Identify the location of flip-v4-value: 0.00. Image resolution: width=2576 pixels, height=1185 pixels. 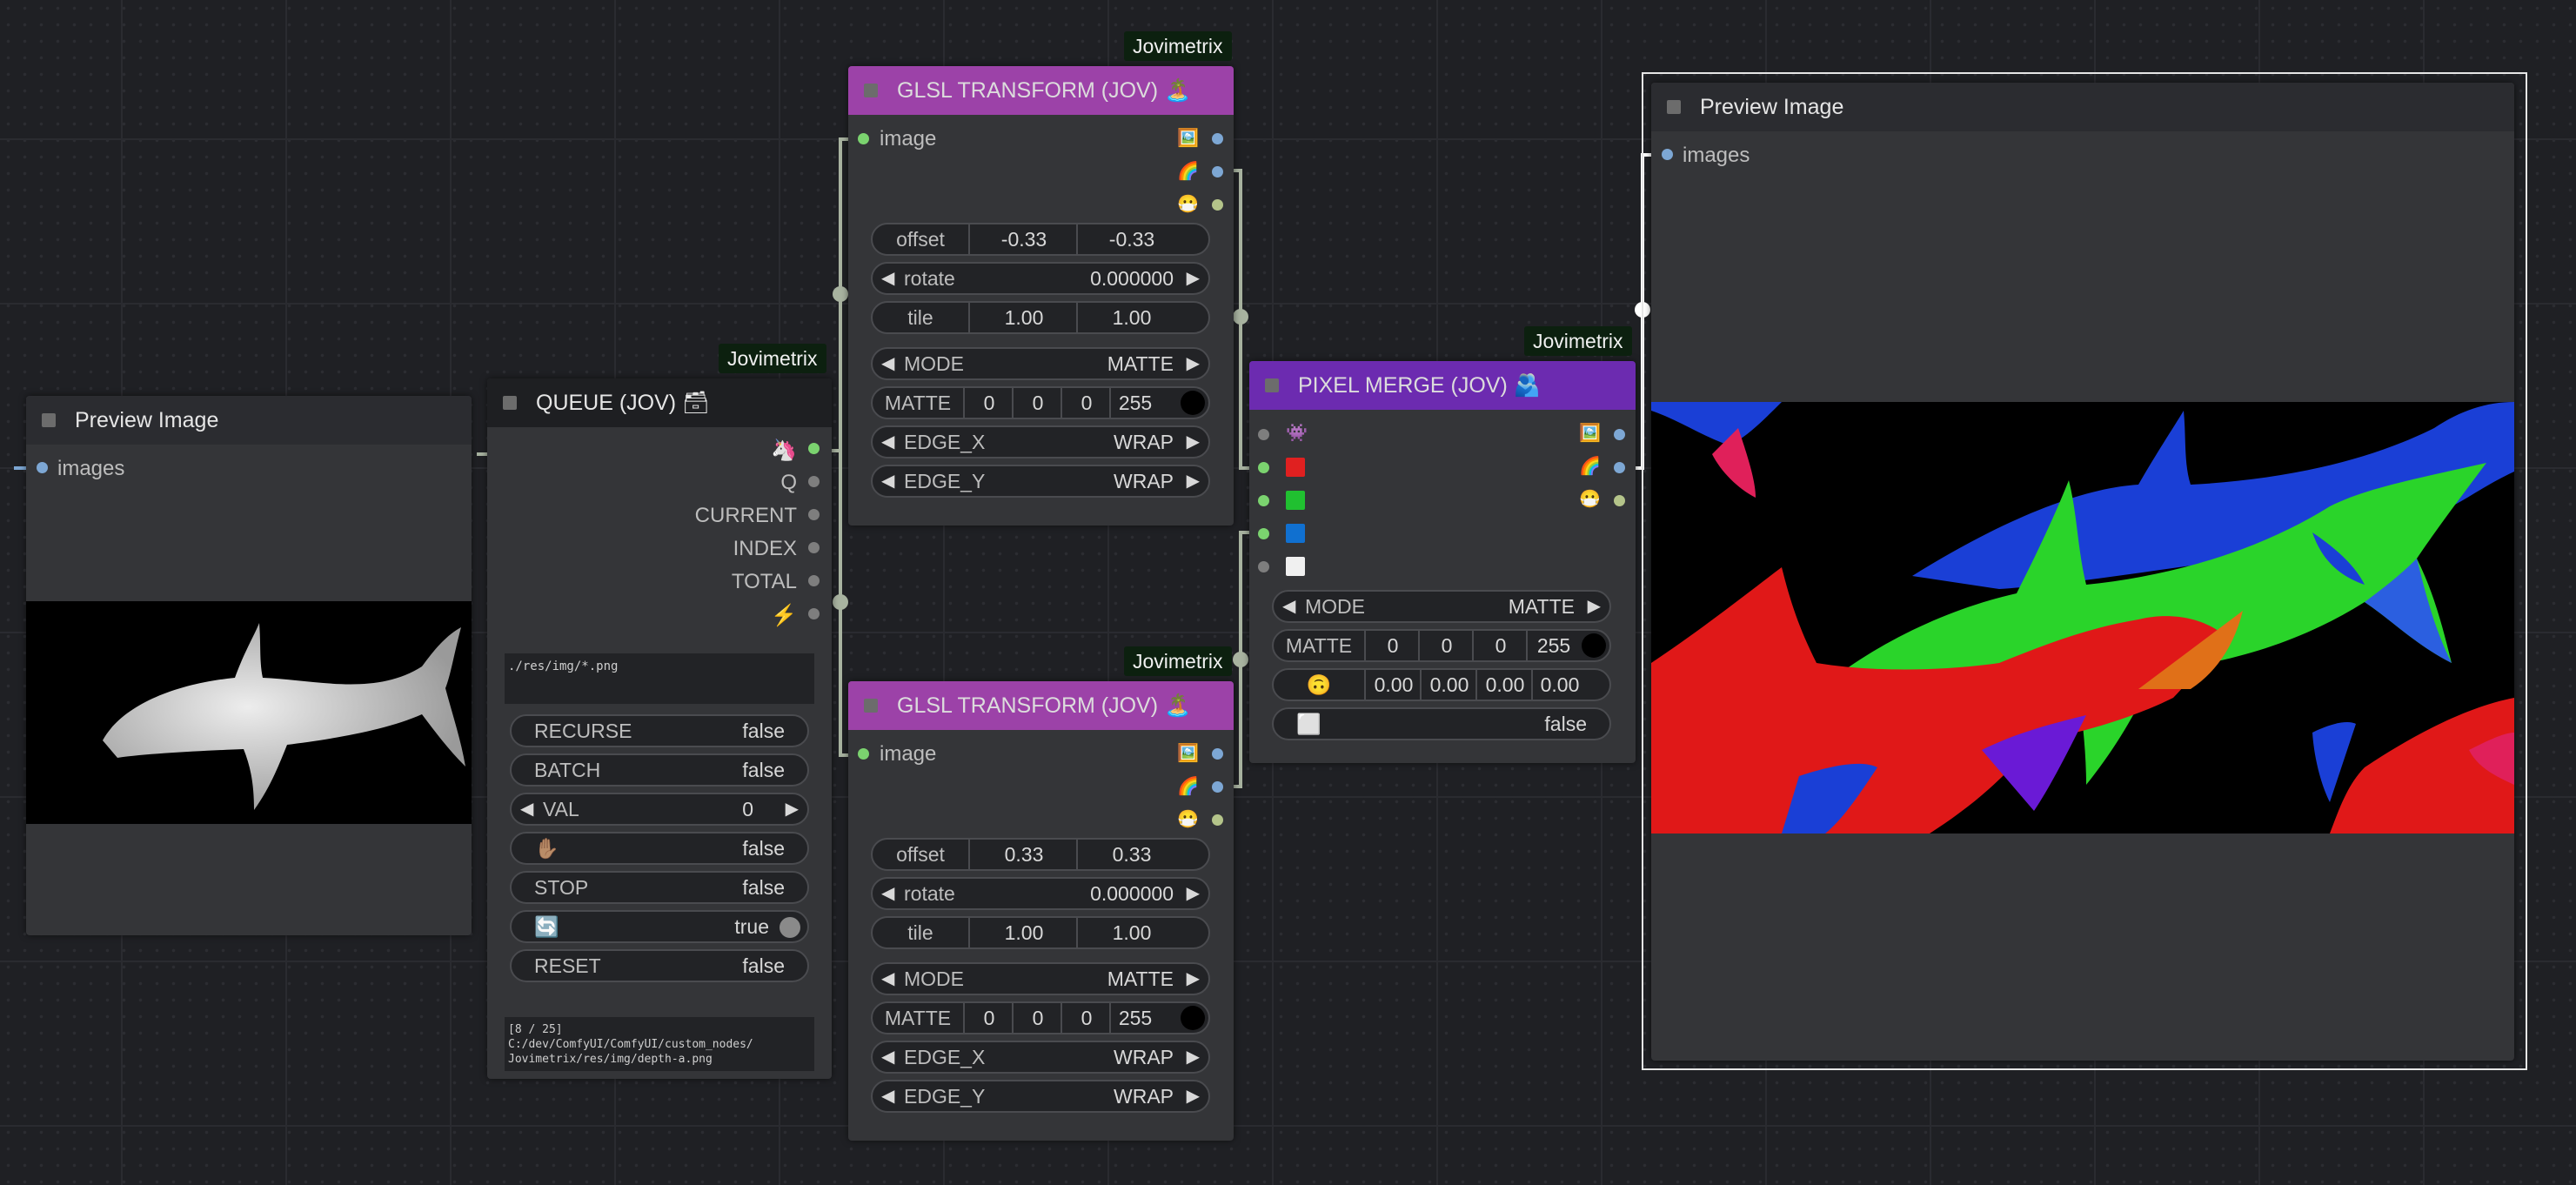
(1559, 685).